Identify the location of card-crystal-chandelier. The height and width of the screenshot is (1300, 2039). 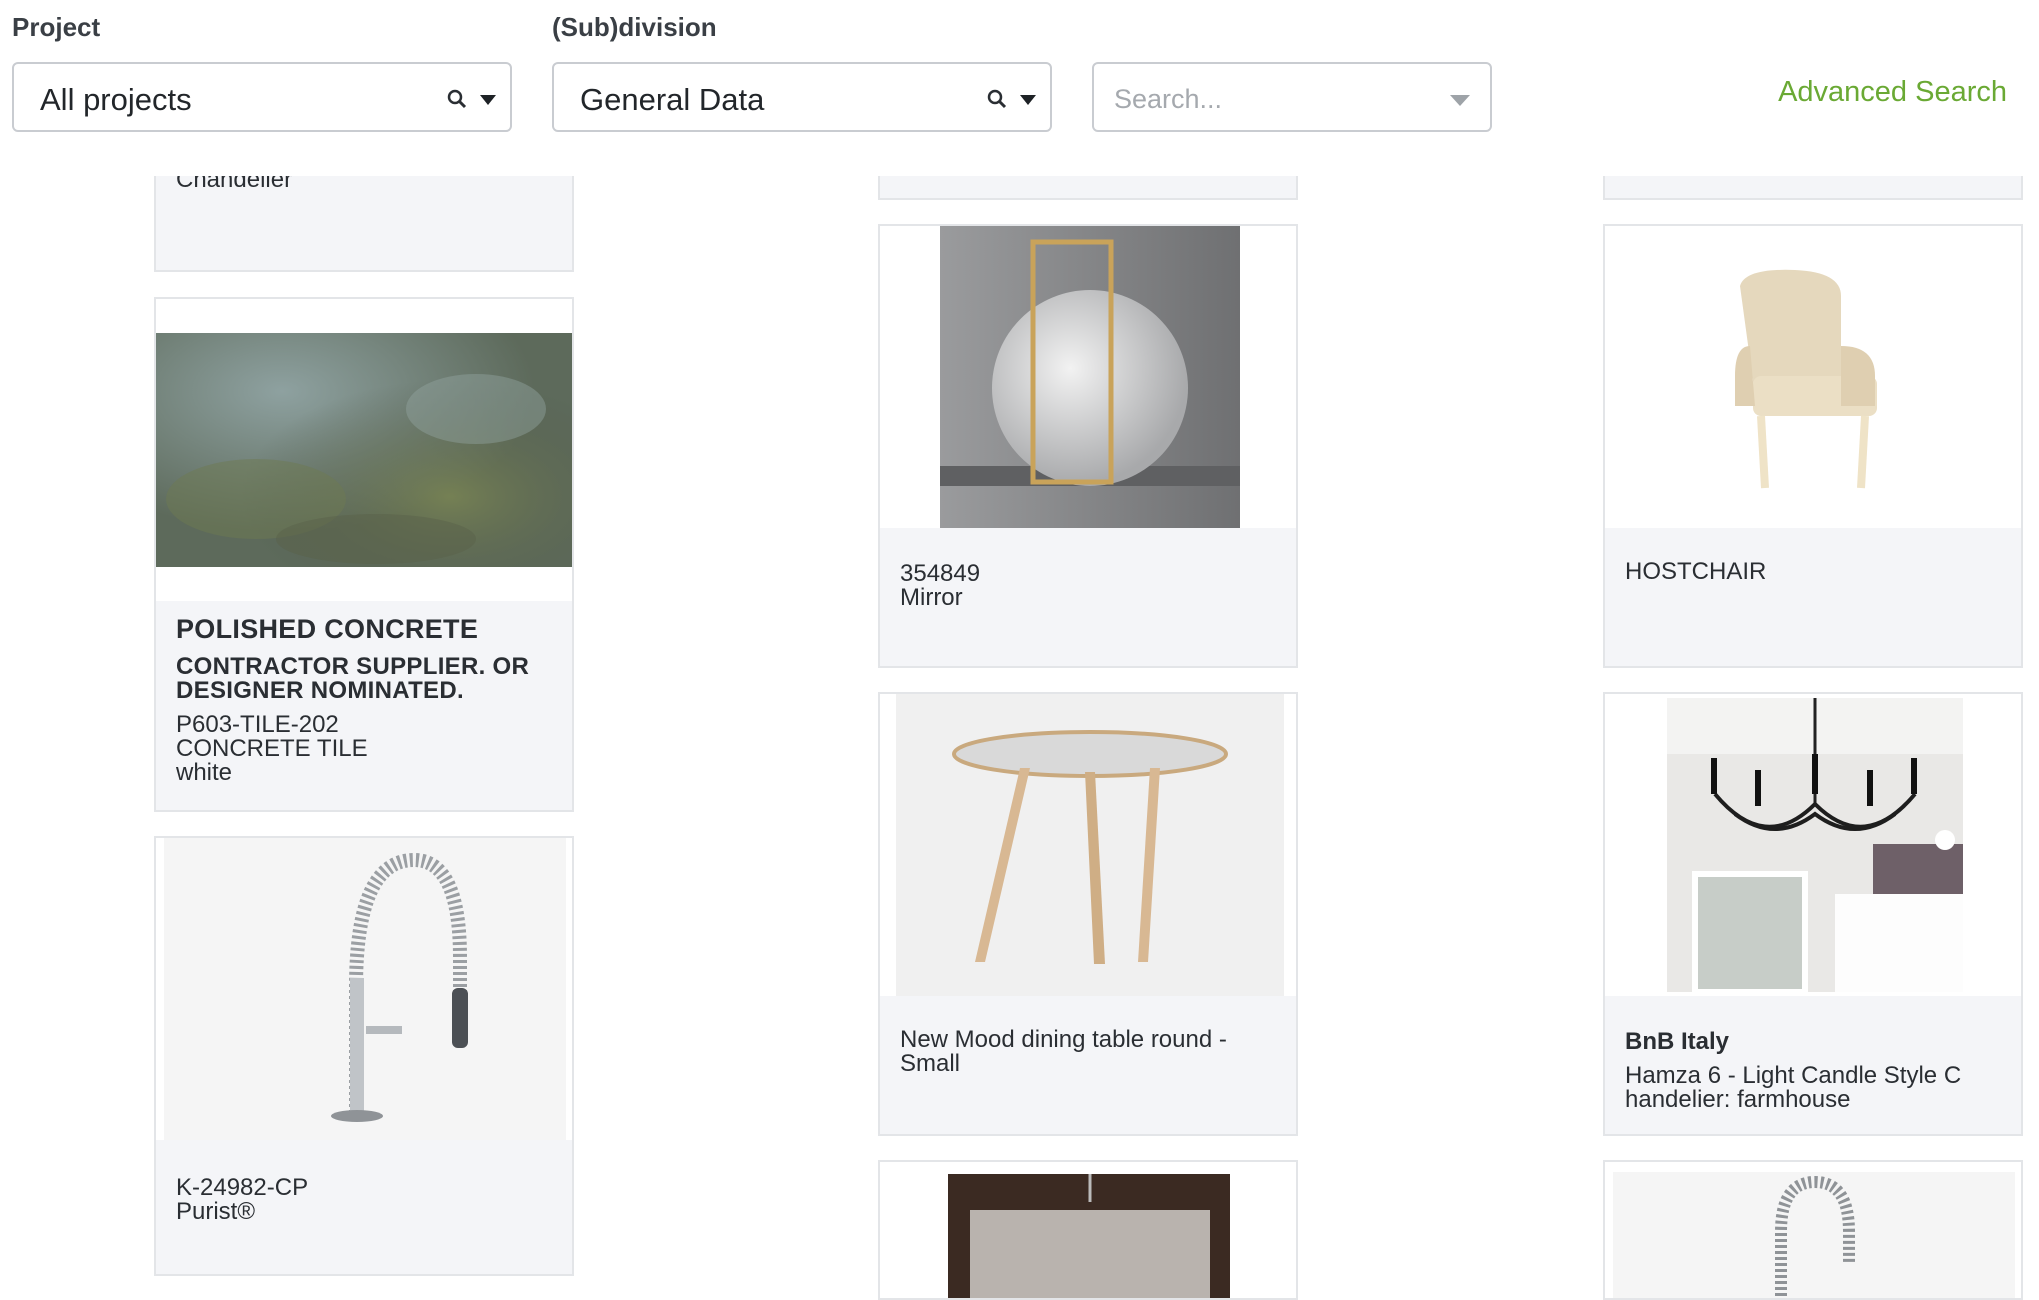
(1088, 1230).